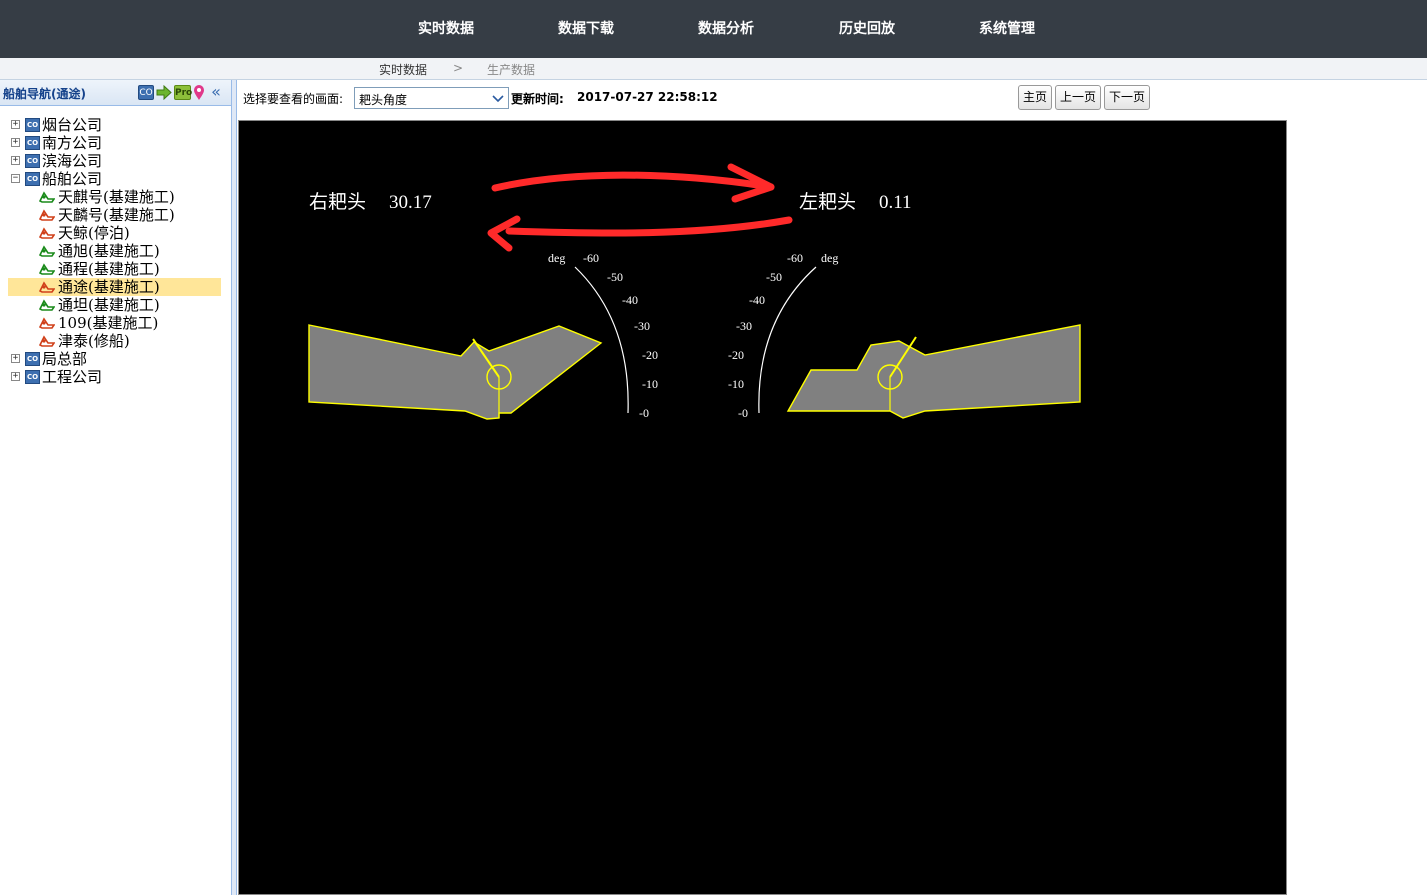 The width and height of the screenshot is (1427, 896). Describe the element at coordinates (72, 125) in the screenshot. I see `tree-node-label: 烟台公司` at that location.